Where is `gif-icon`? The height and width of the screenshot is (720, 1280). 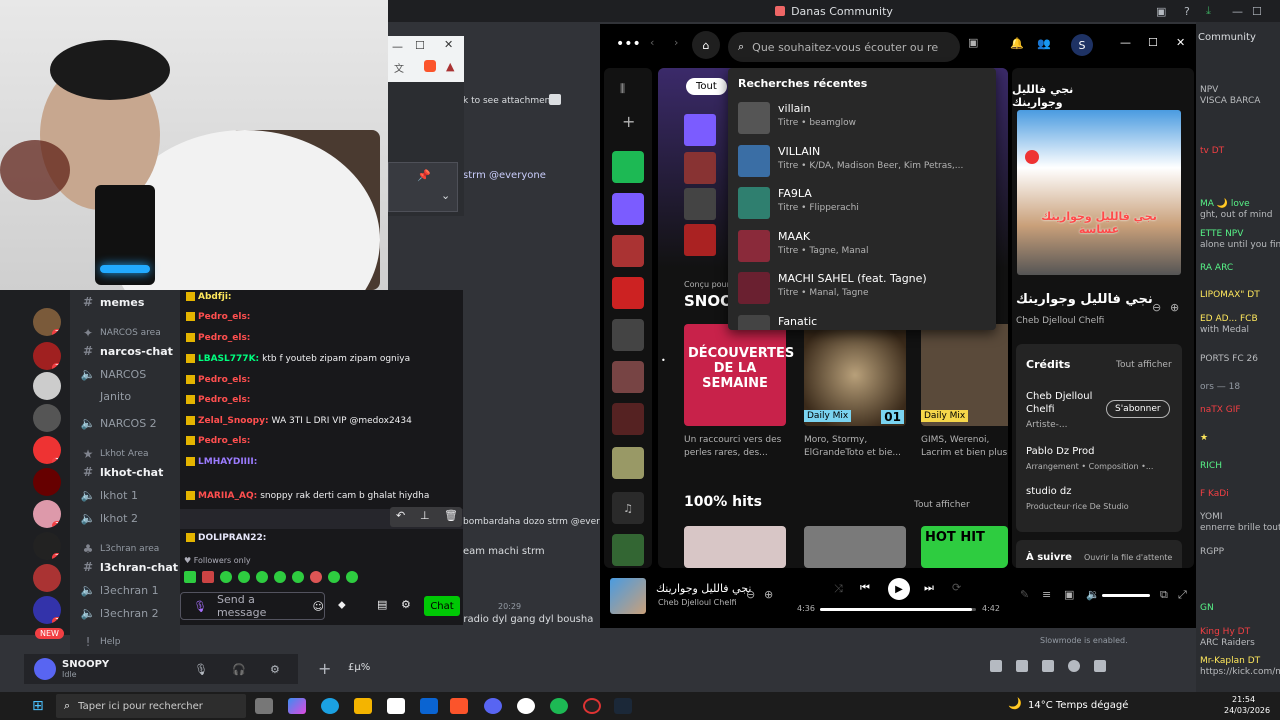
gif-icon is located at coordinates (1022, 666).